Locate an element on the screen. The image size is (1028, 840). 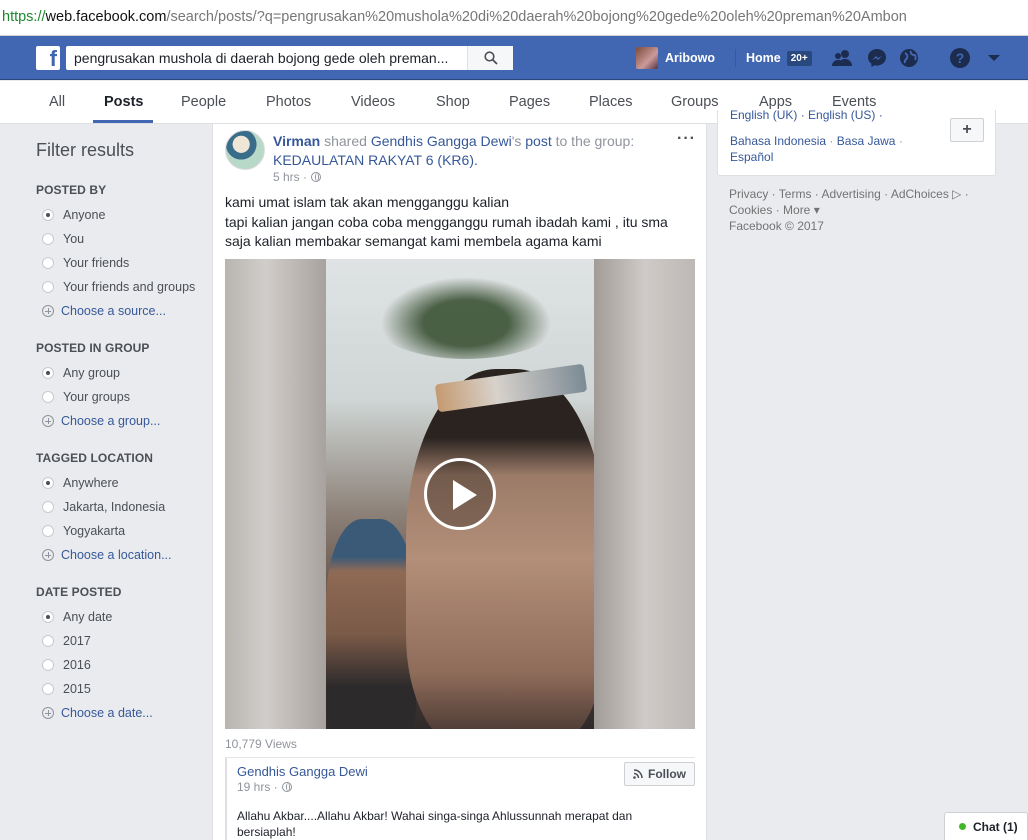
filter-option: 2017 is located at coordinates (121, 641).